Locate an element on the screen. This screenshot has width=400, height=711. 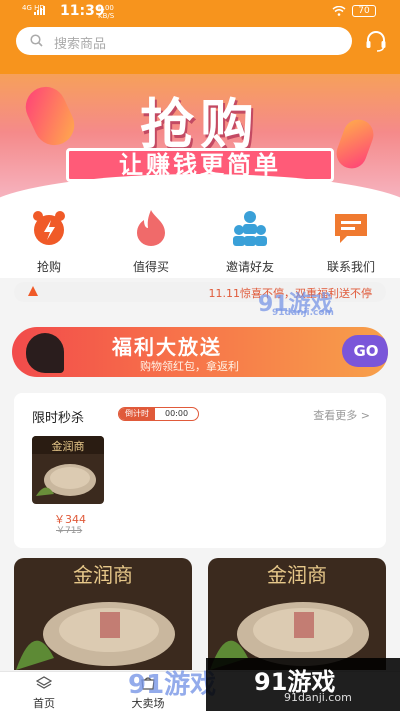
promo-banner: 福利大放送 购物领红包，拿返利 GO is located at coordinates (200, 352).